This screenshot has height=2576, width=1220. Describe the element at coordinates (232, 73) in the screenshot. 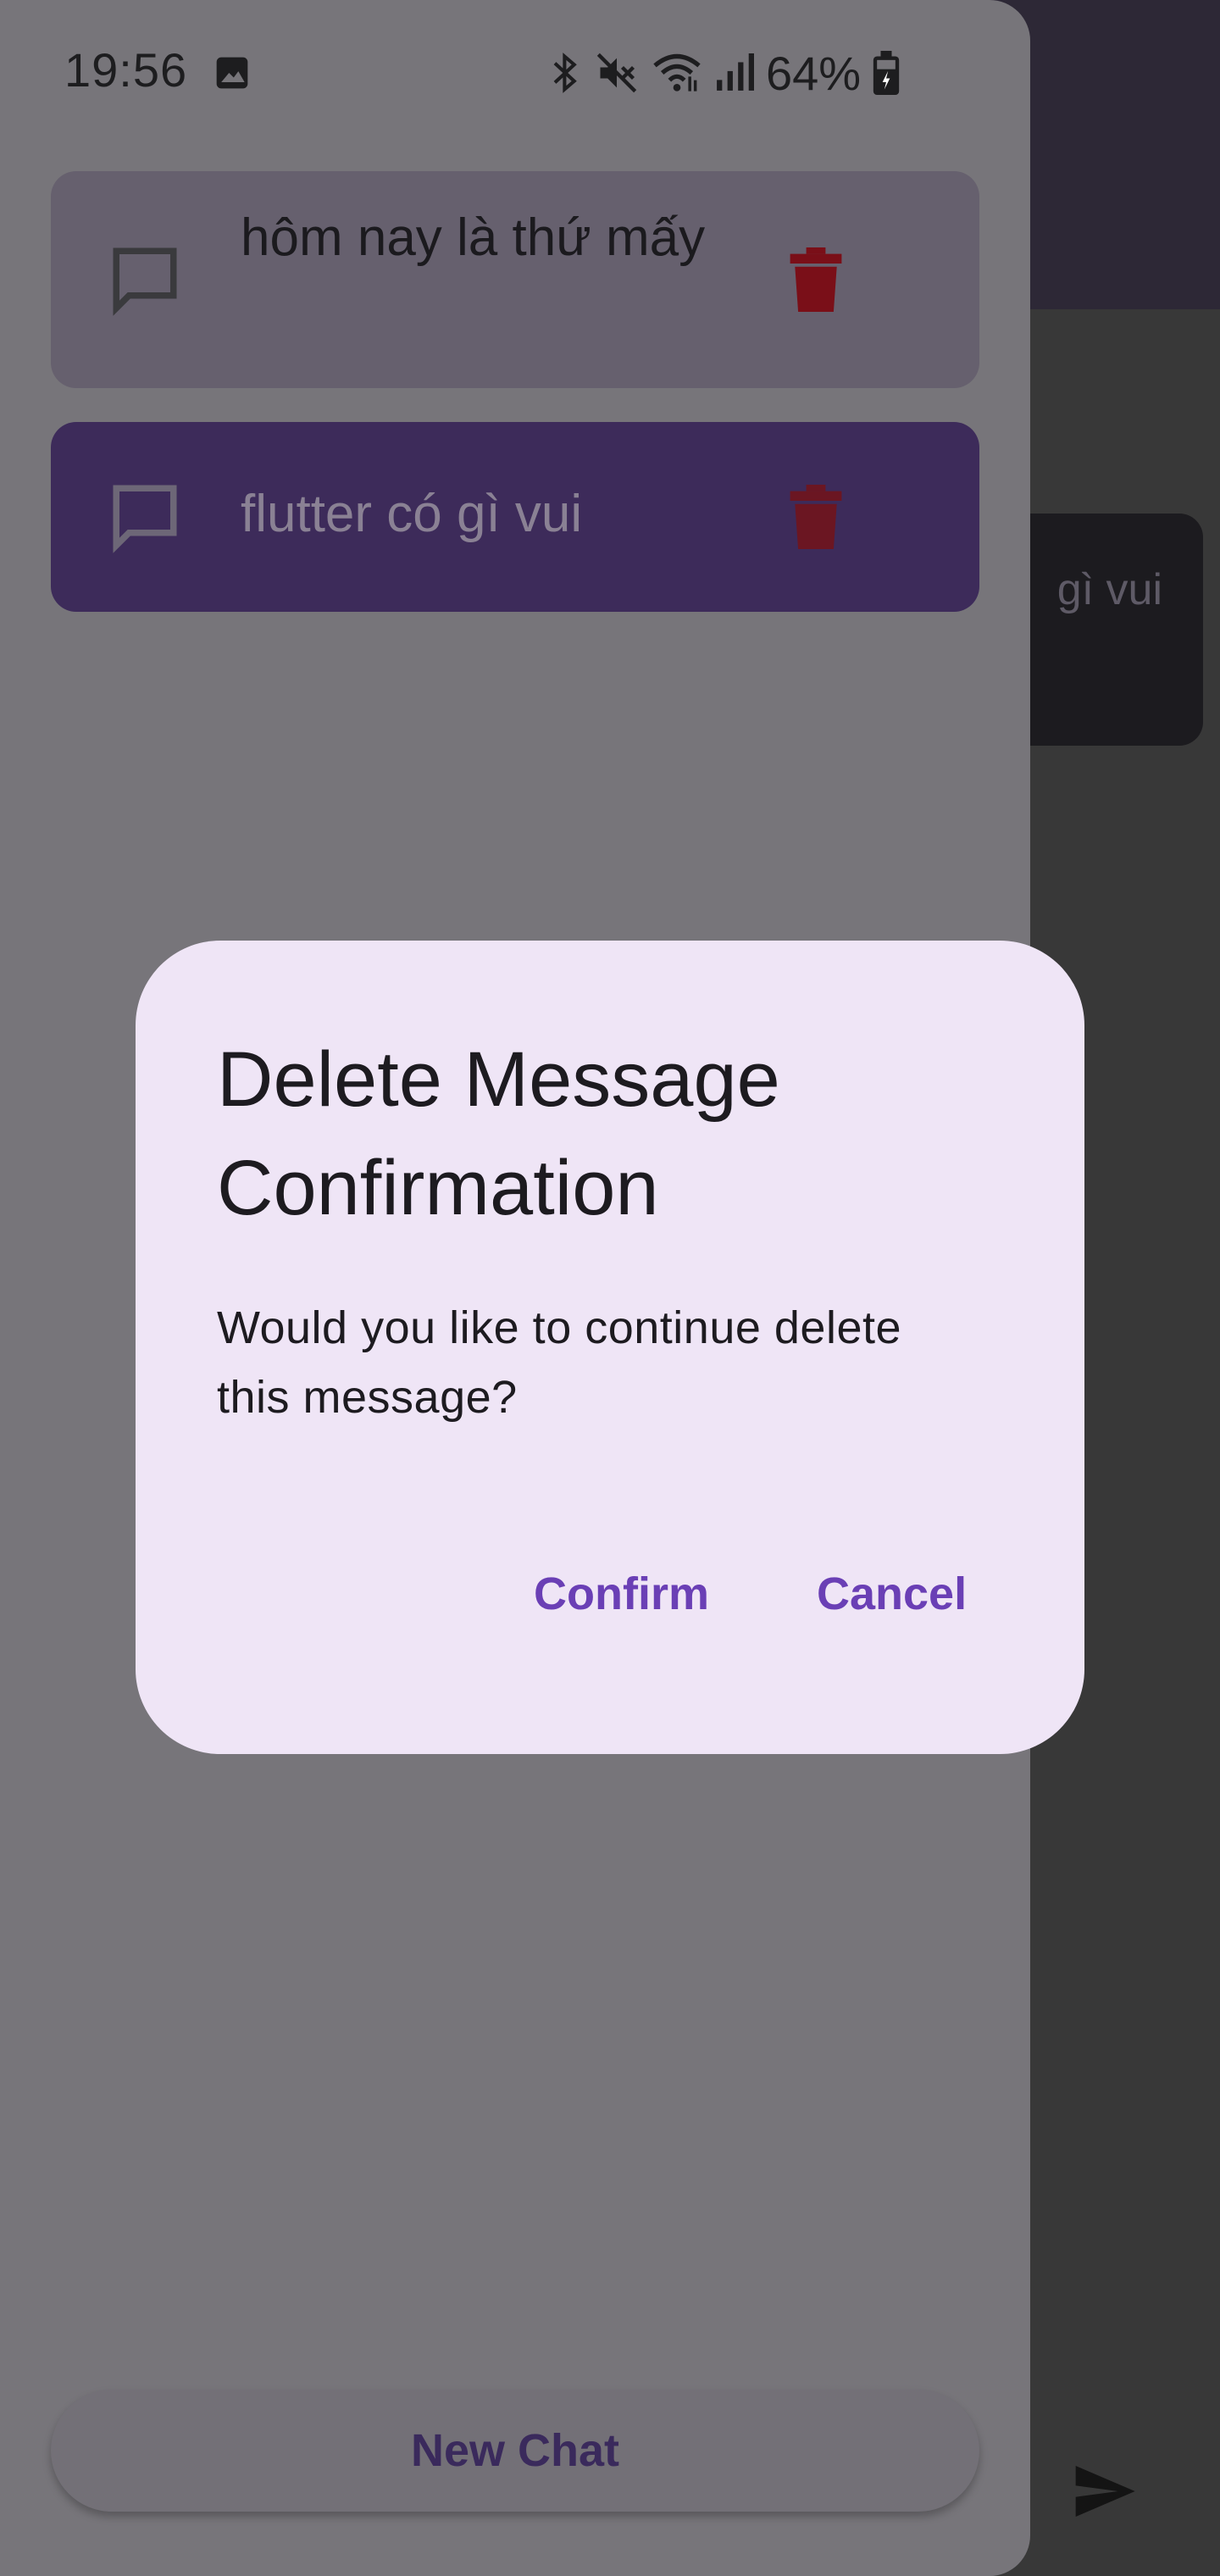

I see `photo-icon` at that location.